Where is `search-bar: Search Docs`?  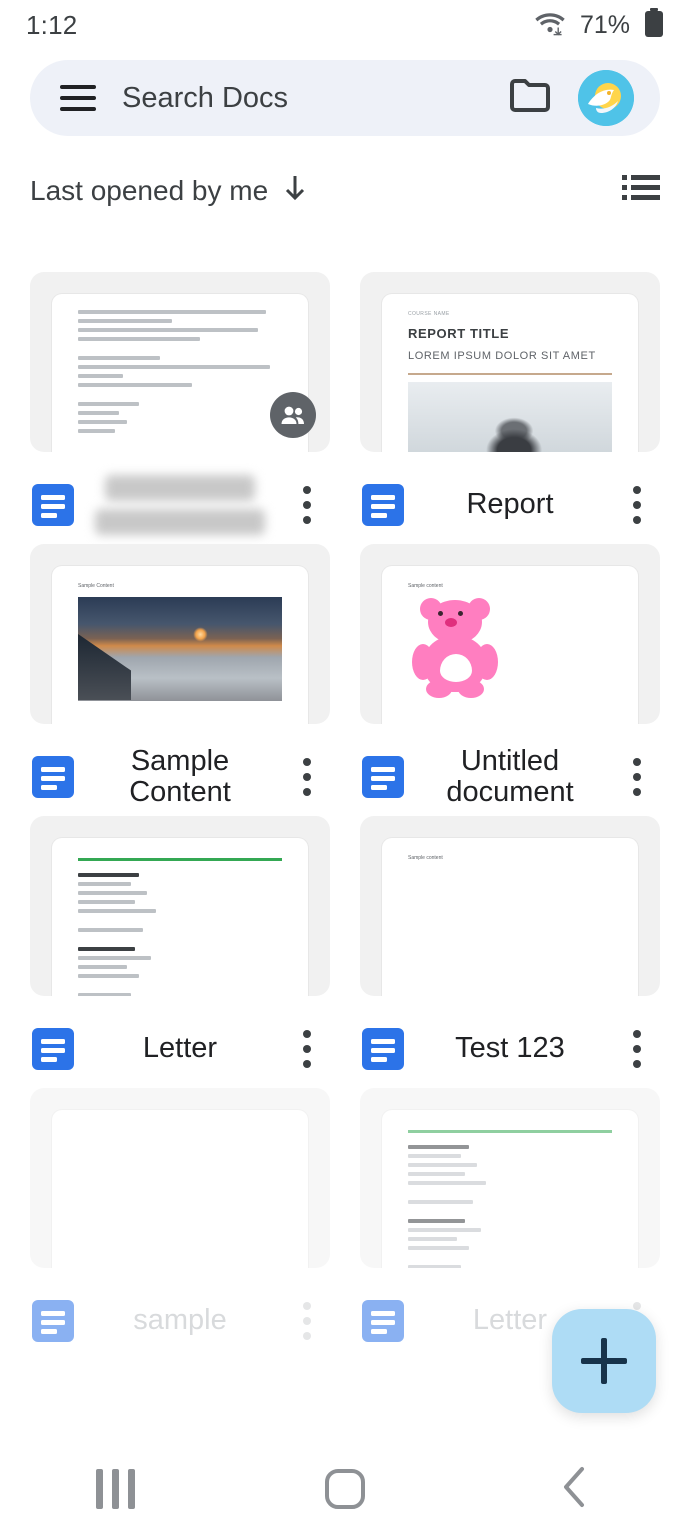 search-bar: Search Docs is located at coordinates (345, 98).